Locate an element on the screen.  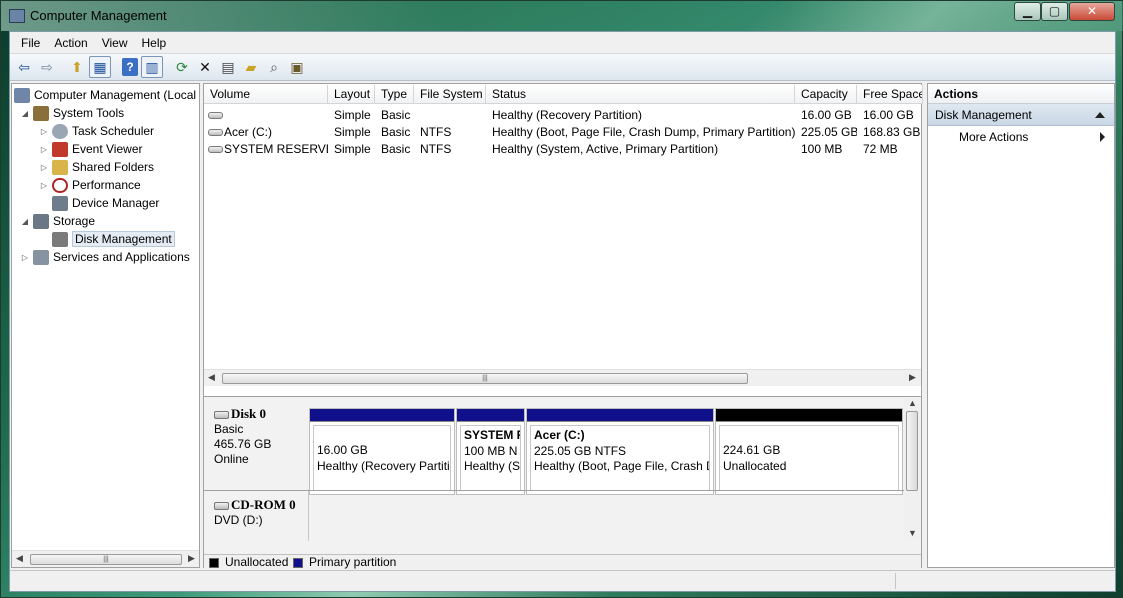
menu-bar: File Action View Help is located at coordinates (562, 43).